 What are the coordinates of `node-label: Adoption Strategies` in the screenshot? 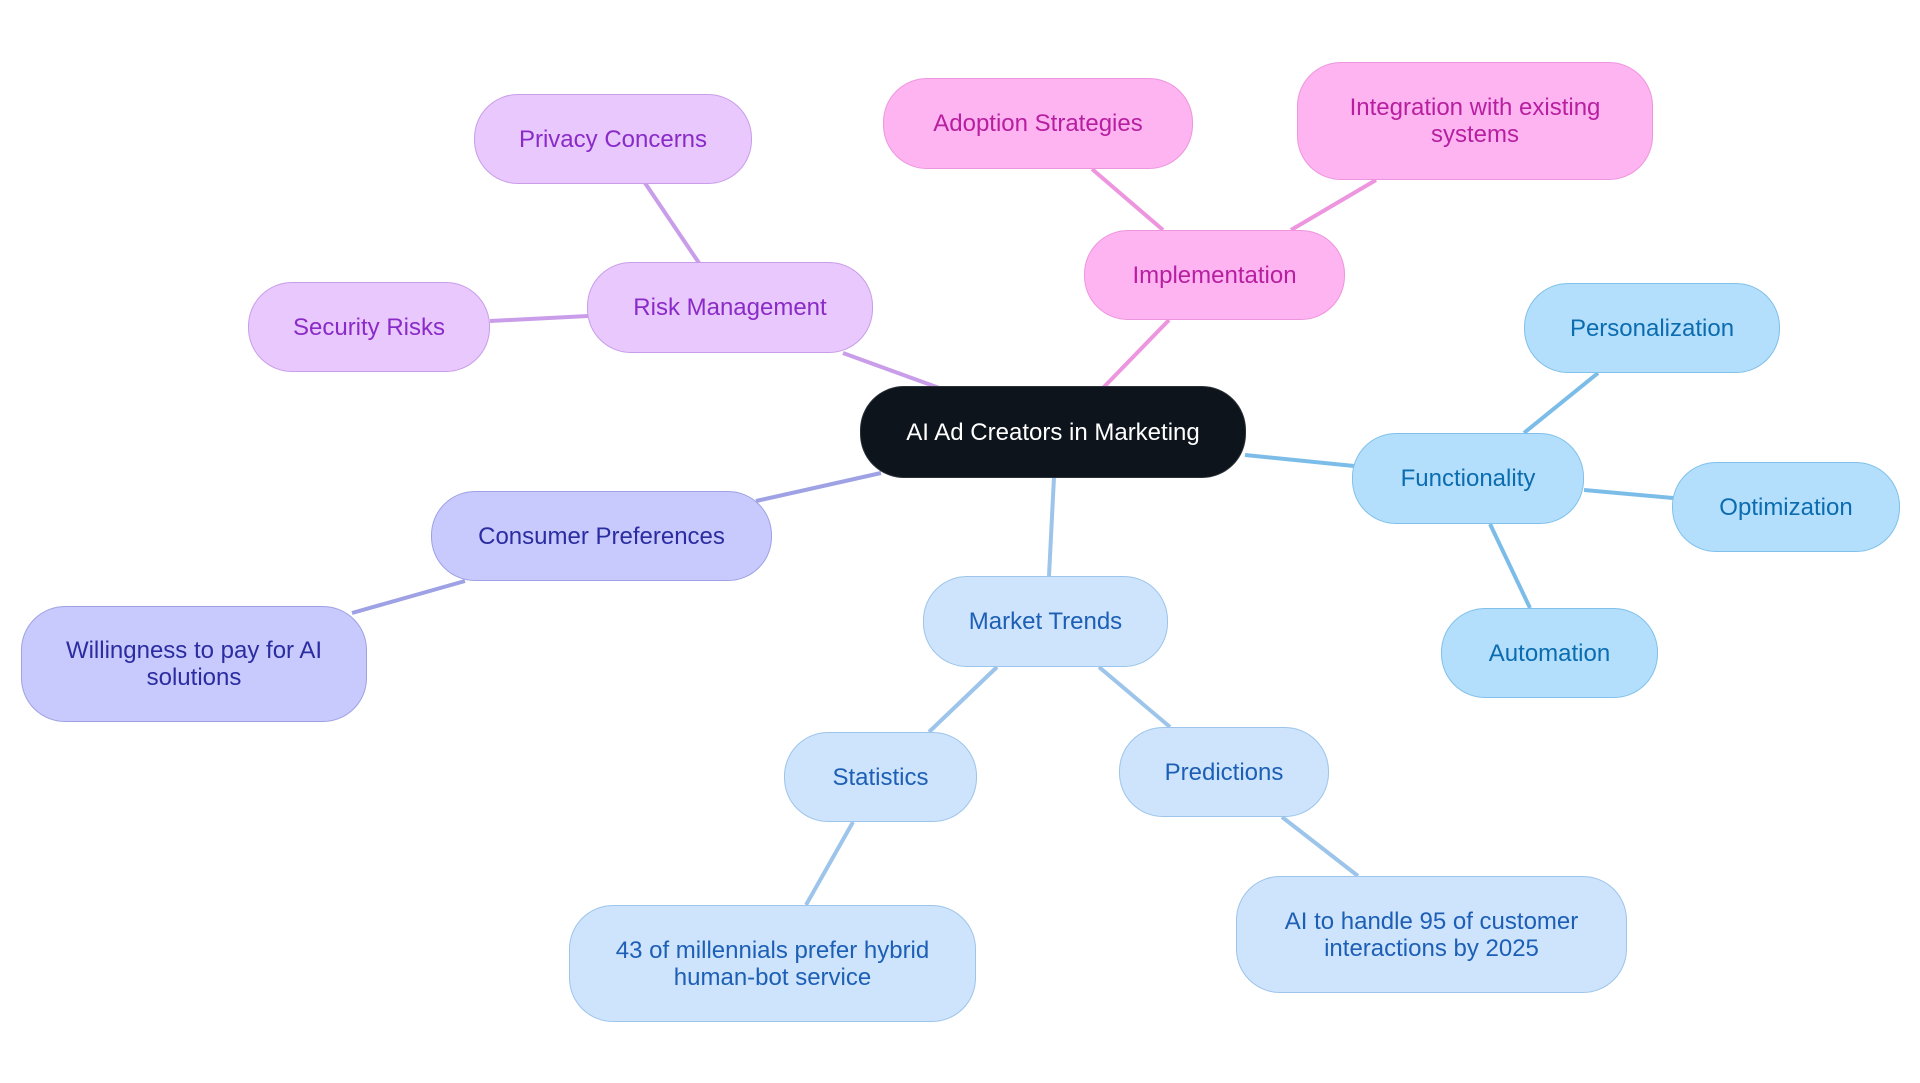 It's located at (1038, 123).